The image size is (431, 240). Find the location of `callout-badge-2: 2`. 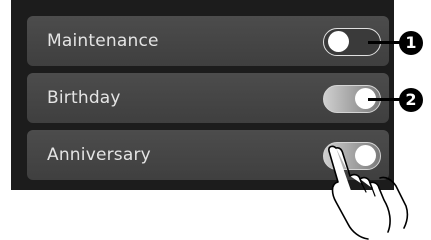

callout-badge-2: 2 is located at coordinates (411, 100).